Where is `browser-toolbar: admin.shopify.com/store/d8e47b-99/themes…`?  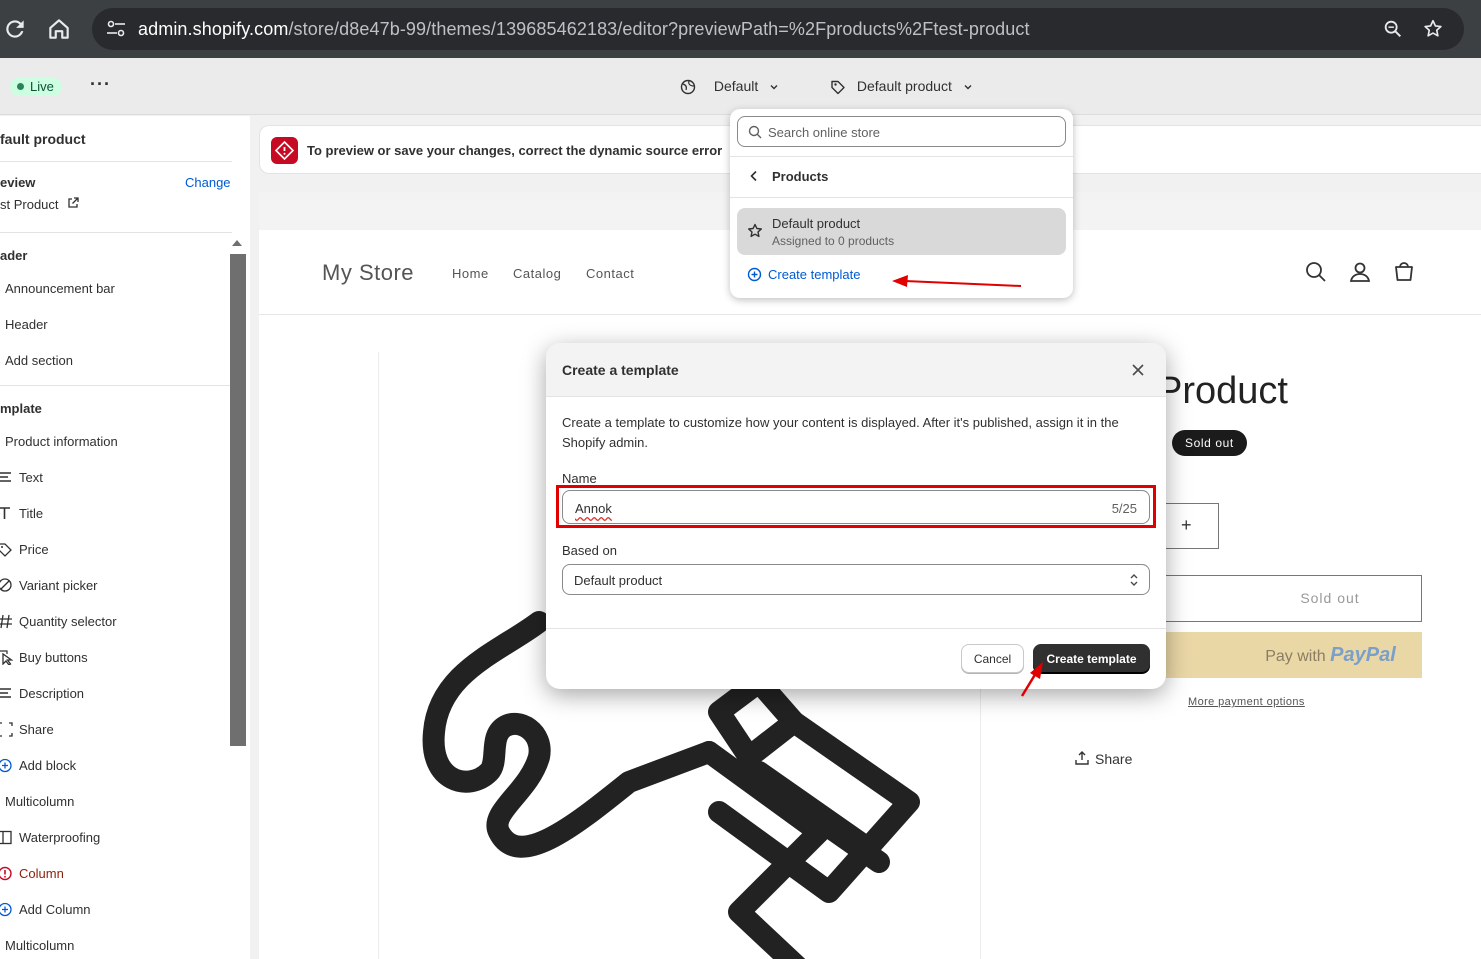
browser-toolbar: admin.shopify.com/store/d8e47b-99/themes… is located at coordinates (740, 29).